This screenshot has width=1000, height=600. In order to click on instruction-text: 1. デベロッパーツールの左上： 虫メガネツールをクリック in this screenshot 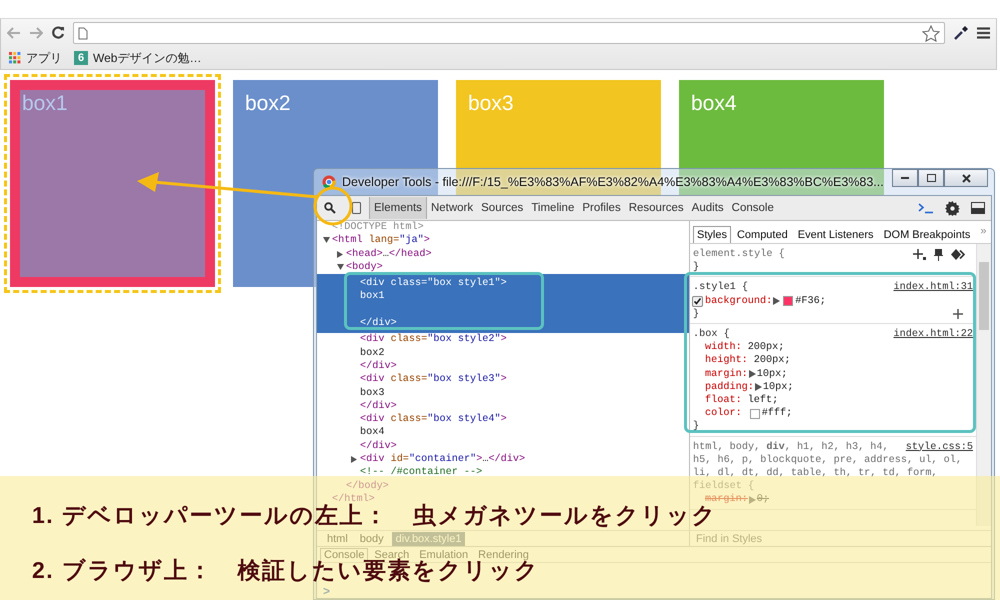, I will do `click(375, 515)`.